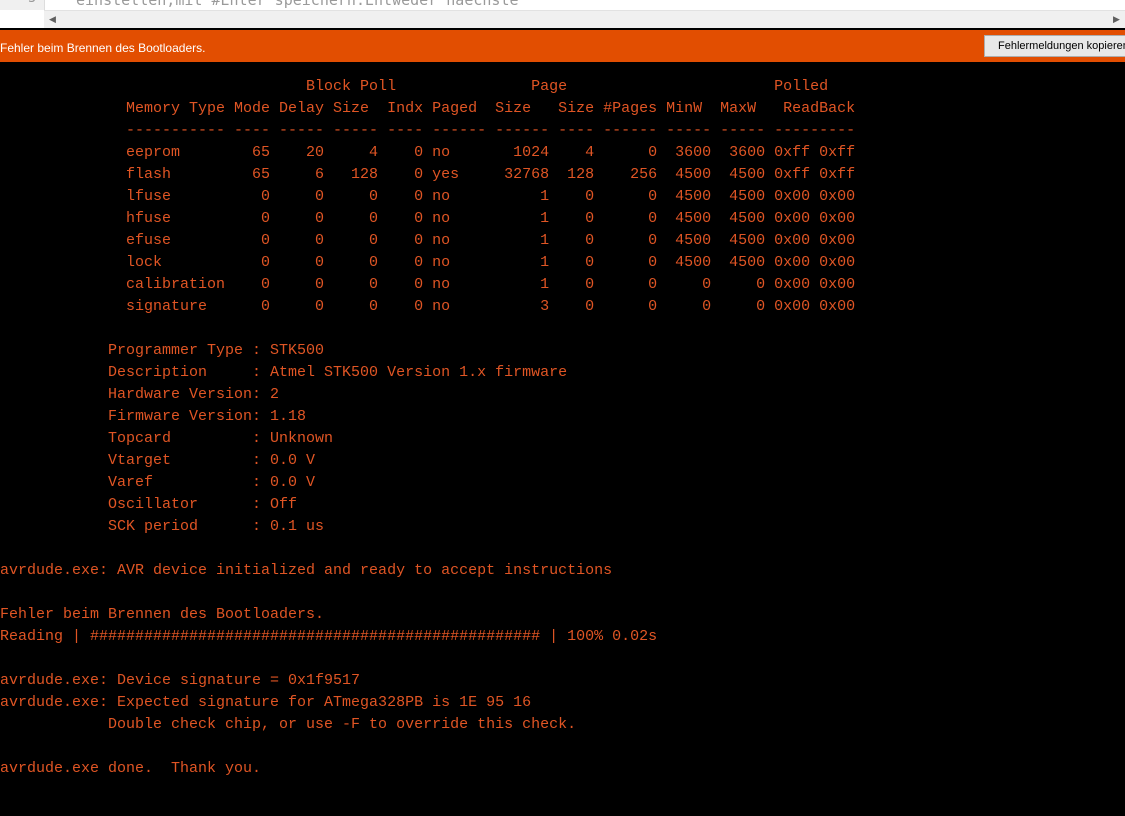 This screenshot has height=816, width=1125. Describe the element at coordinates (158, 460) in the screenshot. I see `console-line: Vtarget : 0.0 V` at that location.